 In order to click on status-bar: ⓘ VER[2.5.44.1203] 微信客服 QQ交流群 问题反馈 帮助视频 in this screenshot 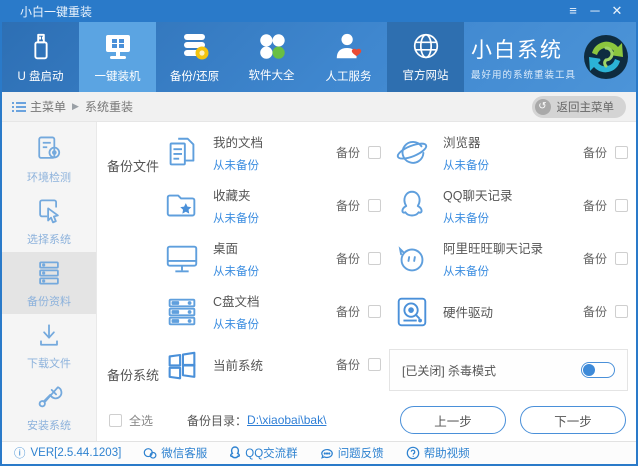, I will do `click(319, 452)`.